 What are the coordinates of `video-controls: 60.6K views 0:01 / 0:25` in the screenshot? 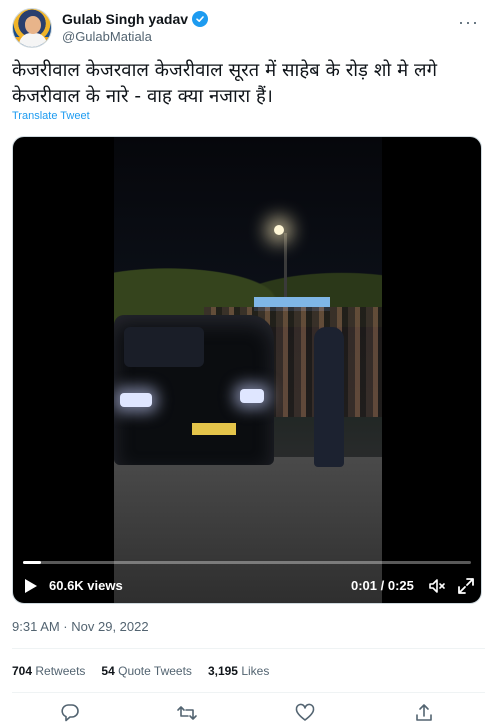 It's located at (247, 586).